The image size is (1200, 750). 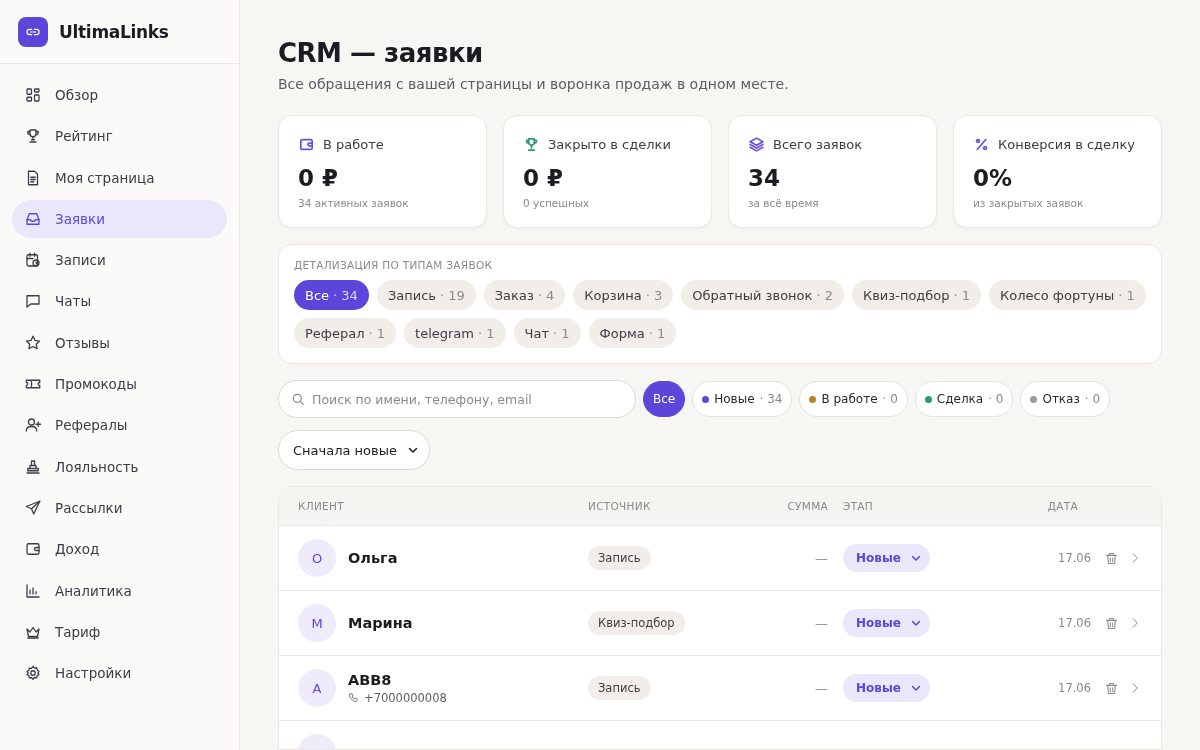 I want to click on type-chip: Обратный звонок · 2, so click(x=762, y=295).